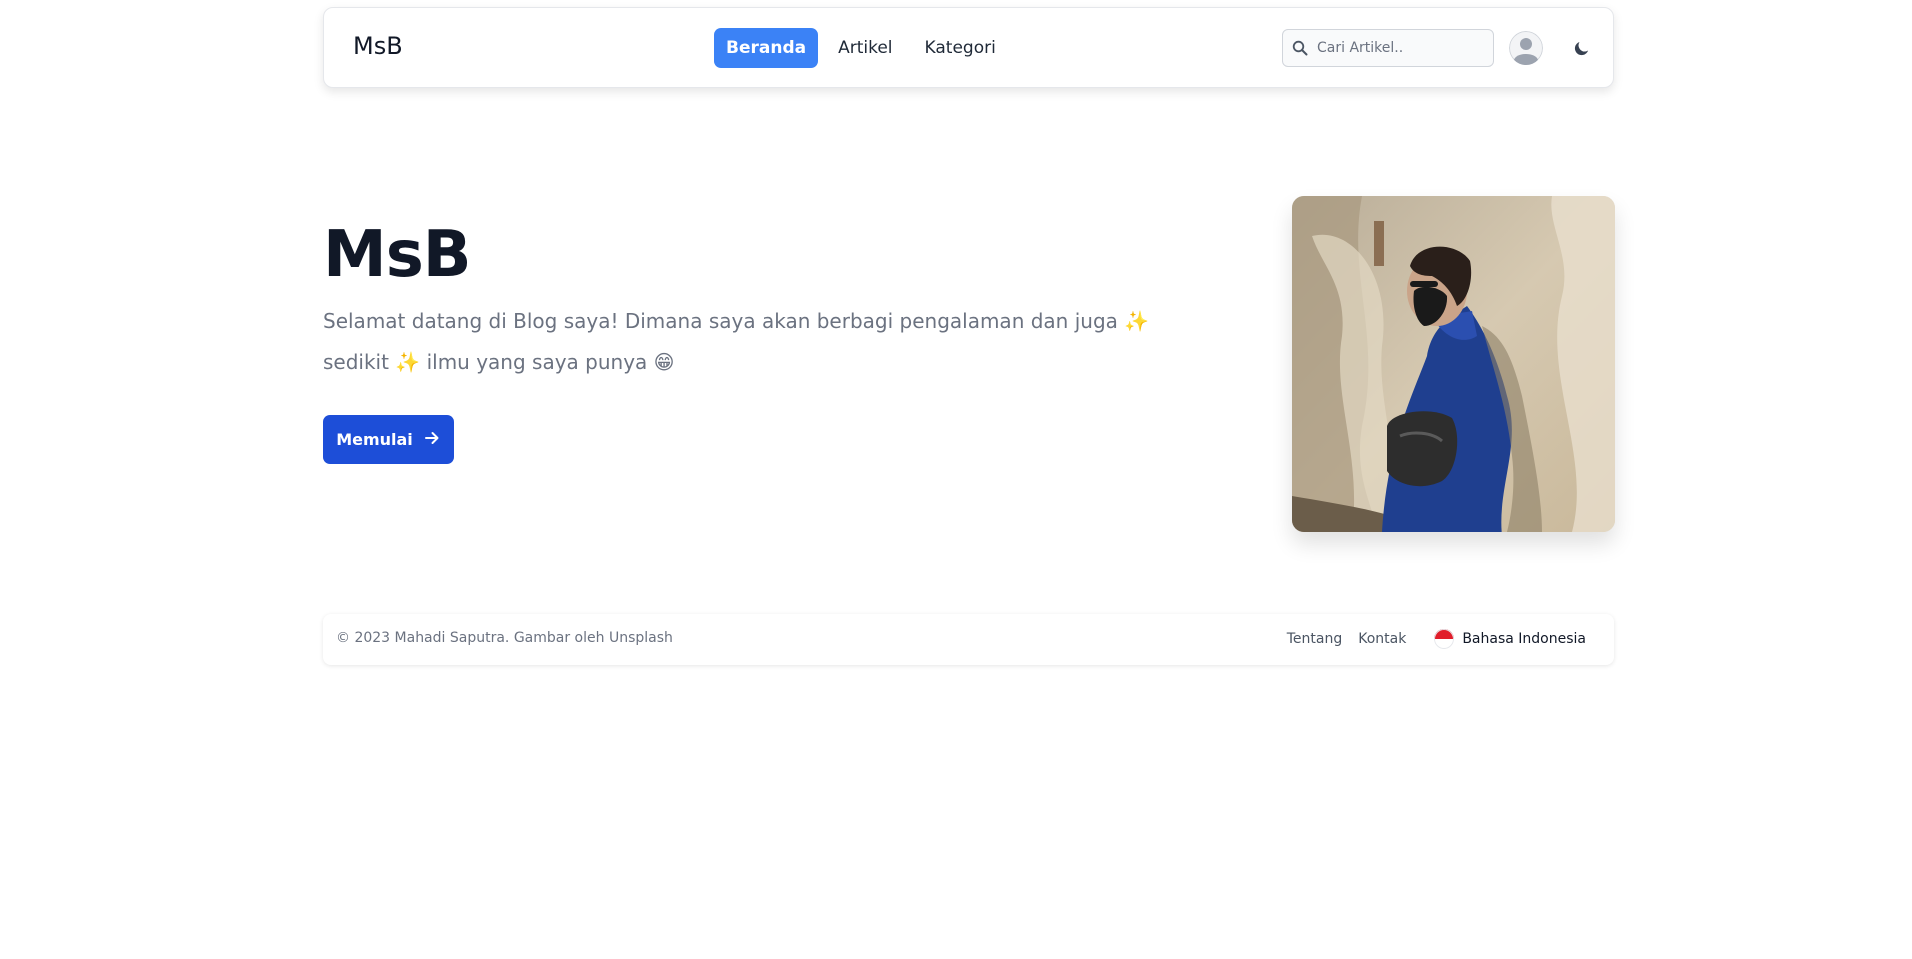  Describe the element at coordinates (1382, 639) in the screenshot. I see `footer-link-kontak: Kontak` at that location.